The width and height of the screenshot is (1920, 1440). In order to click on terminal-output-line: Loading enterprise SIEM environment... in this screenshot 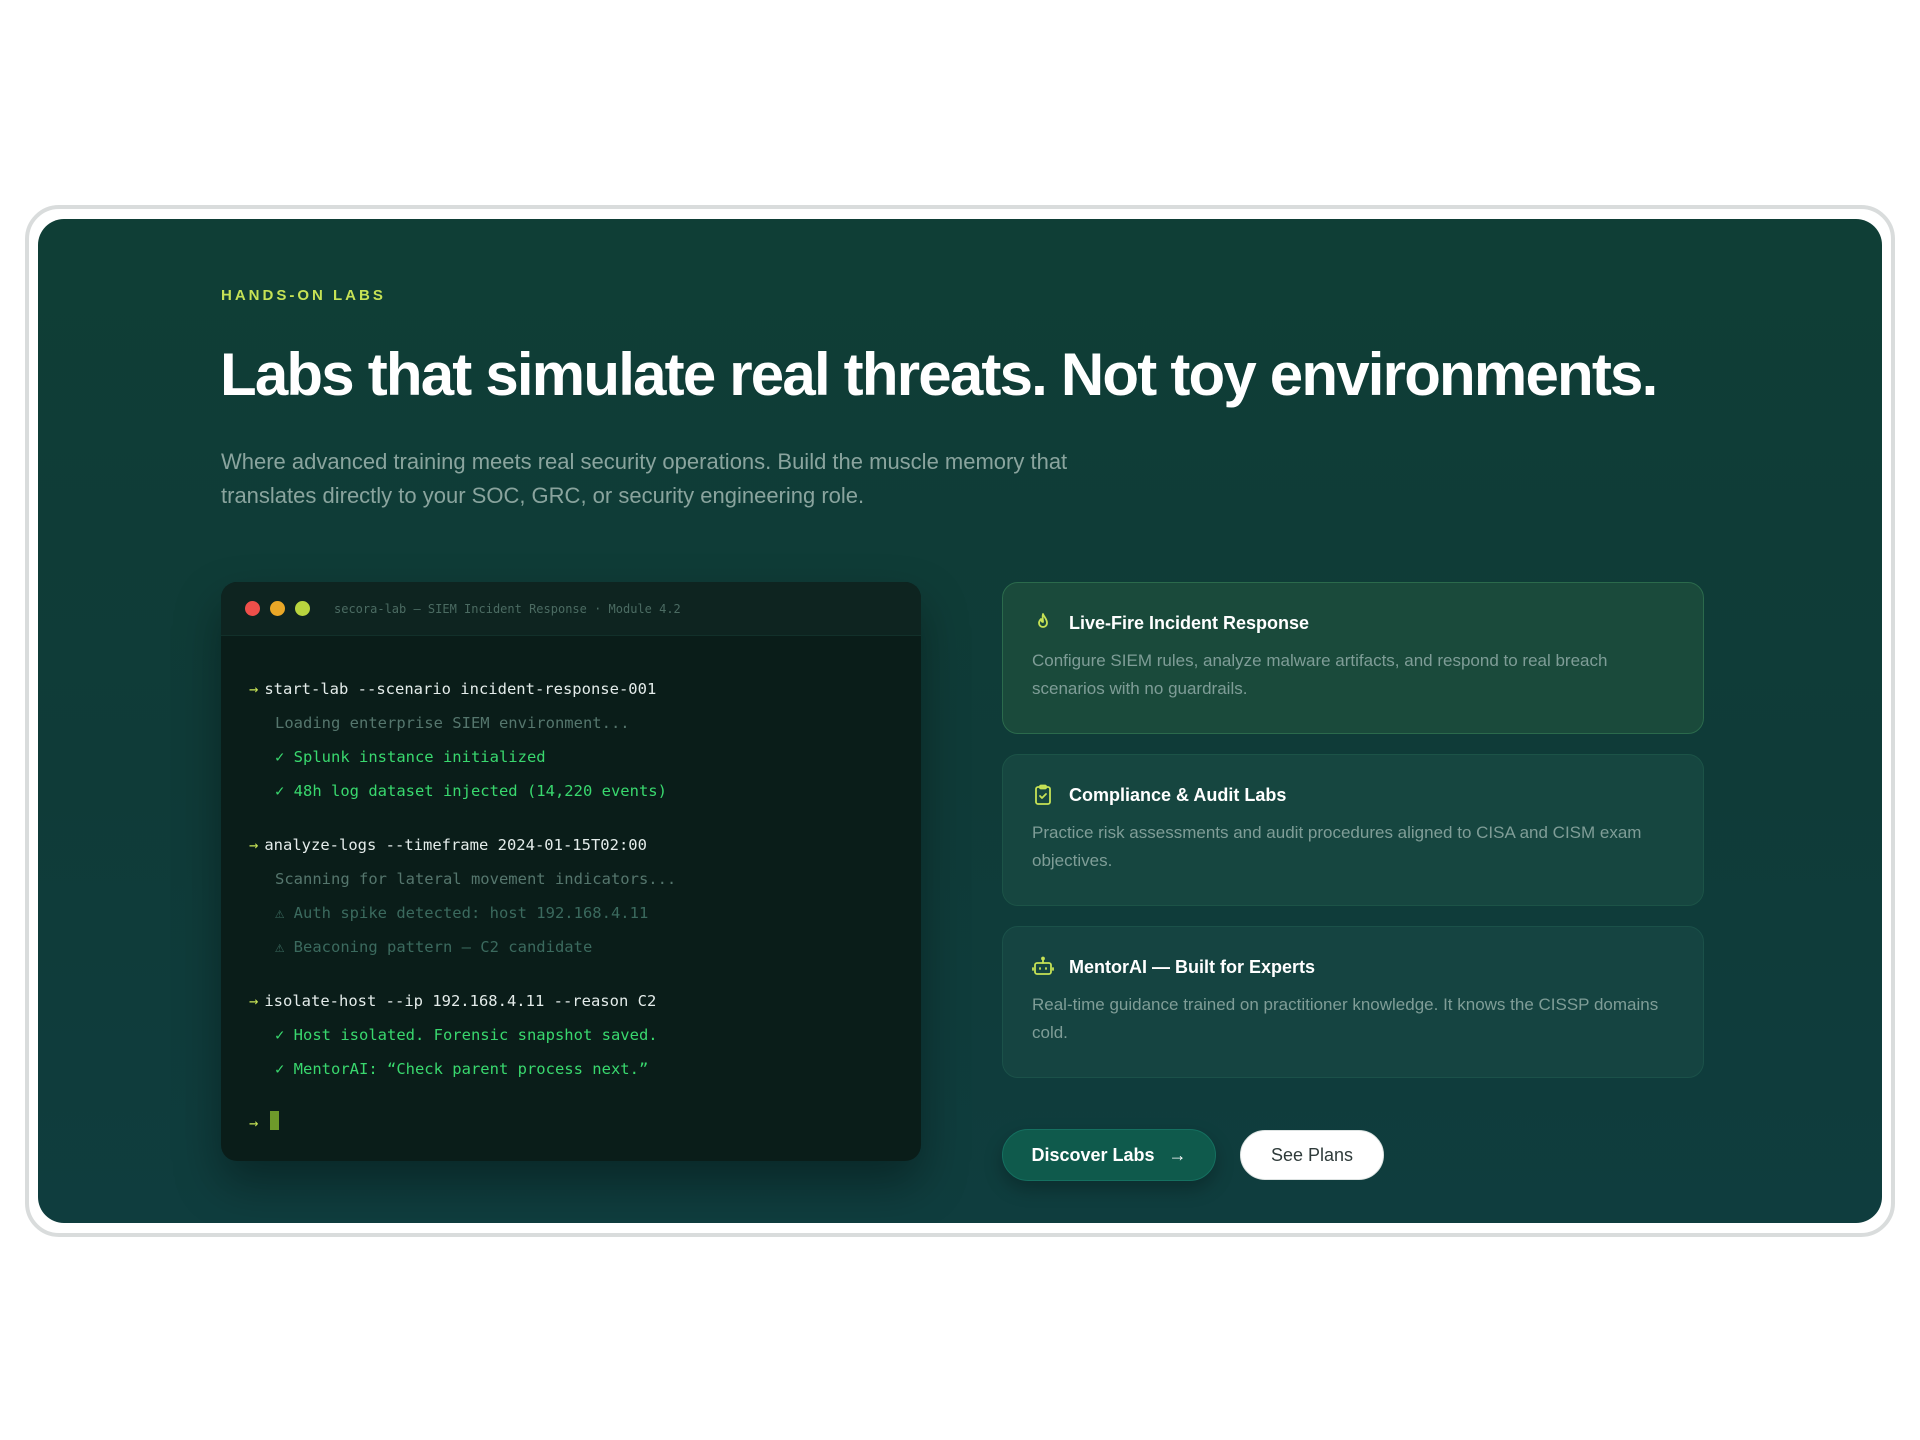, I will do `click(452, 723)`.